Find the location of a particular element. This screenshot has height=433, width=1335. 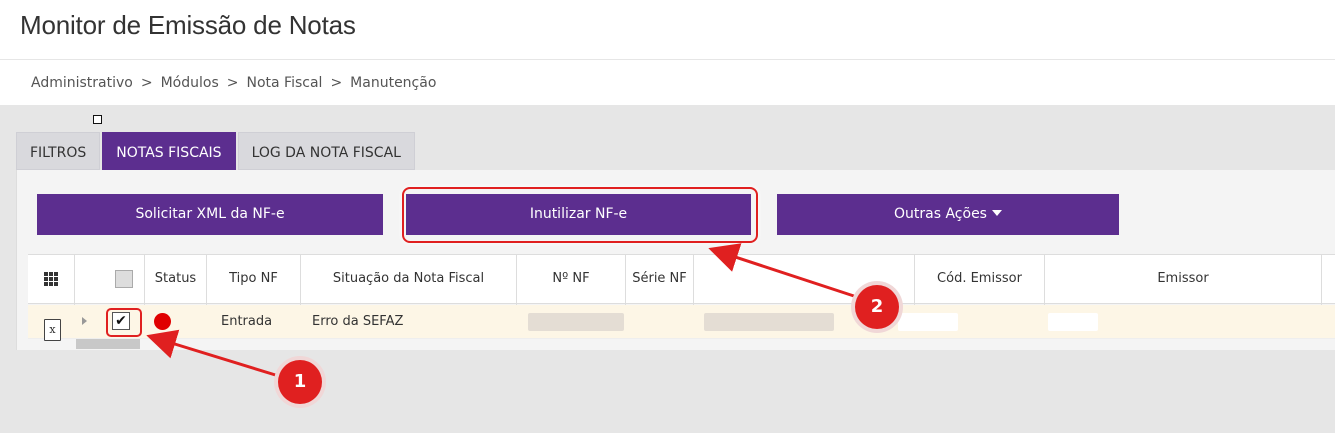

outras-acoes-button: Outras Ações is located at coordinates (948, 214).